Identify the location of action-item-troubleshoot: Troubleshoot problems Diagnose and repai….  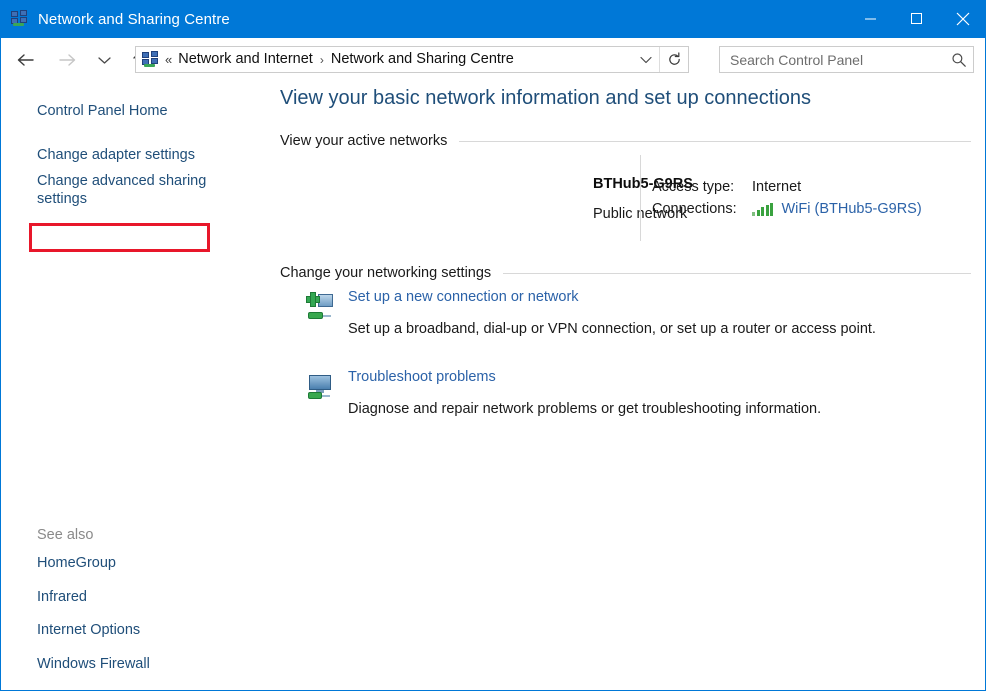
(563, 393).